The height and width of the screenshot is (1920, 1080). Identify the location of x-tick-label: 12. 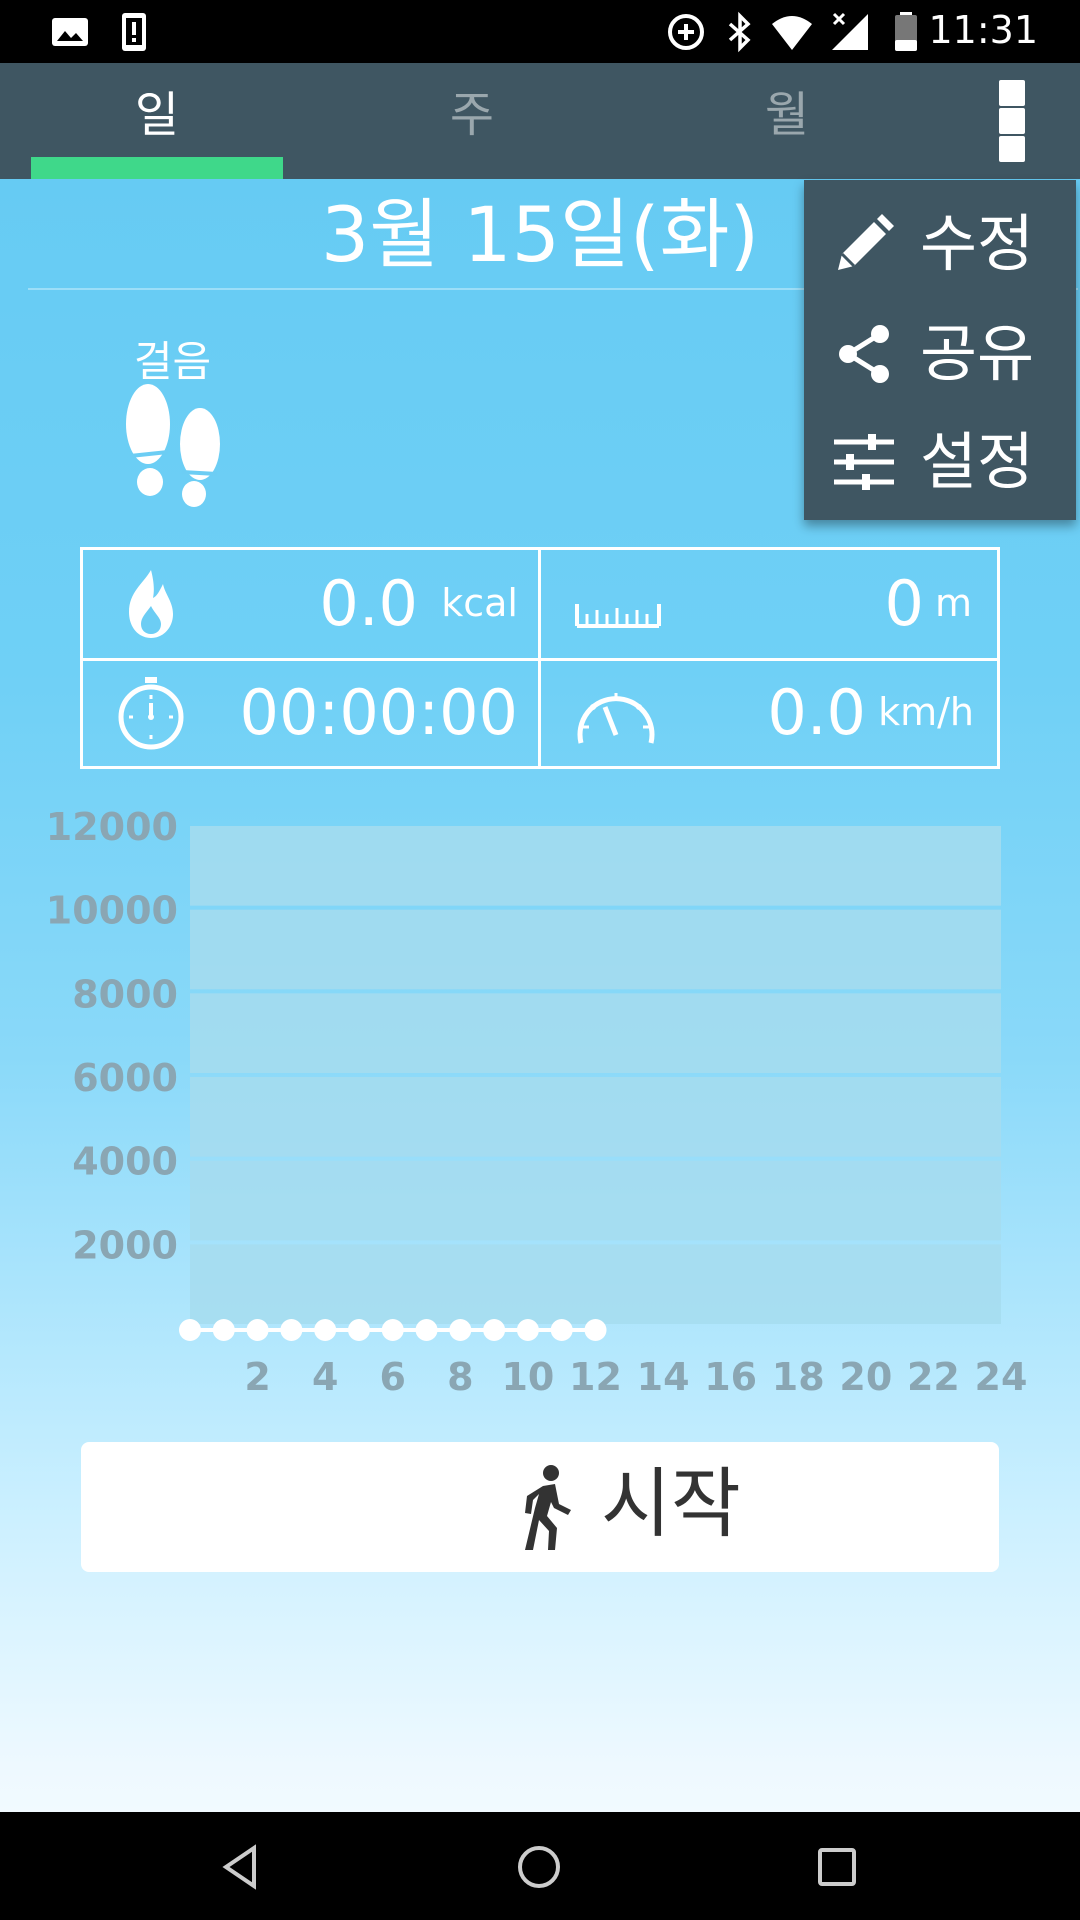
(595, 1377).